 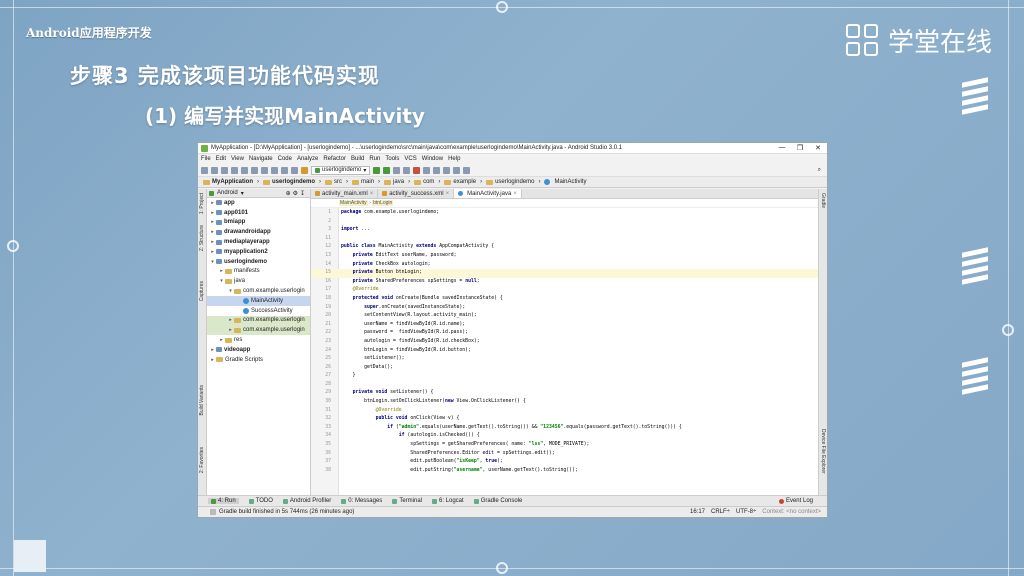 I want to click on tree-item: ▾ java, so click(x=258, y=281).